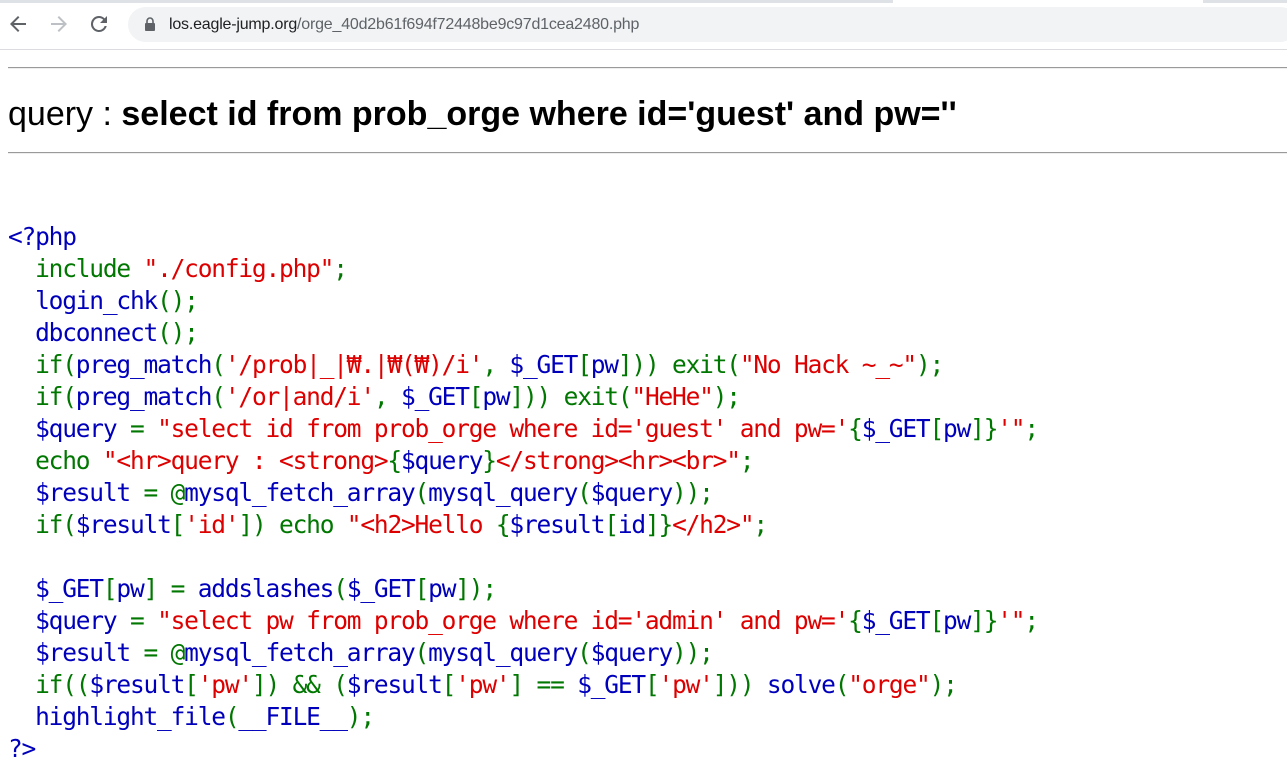 The width and height of the screenshot is (1287, 765). Describe the element at coordinates (150, 24) in the screenshot. I see `lock-icon` at that location.